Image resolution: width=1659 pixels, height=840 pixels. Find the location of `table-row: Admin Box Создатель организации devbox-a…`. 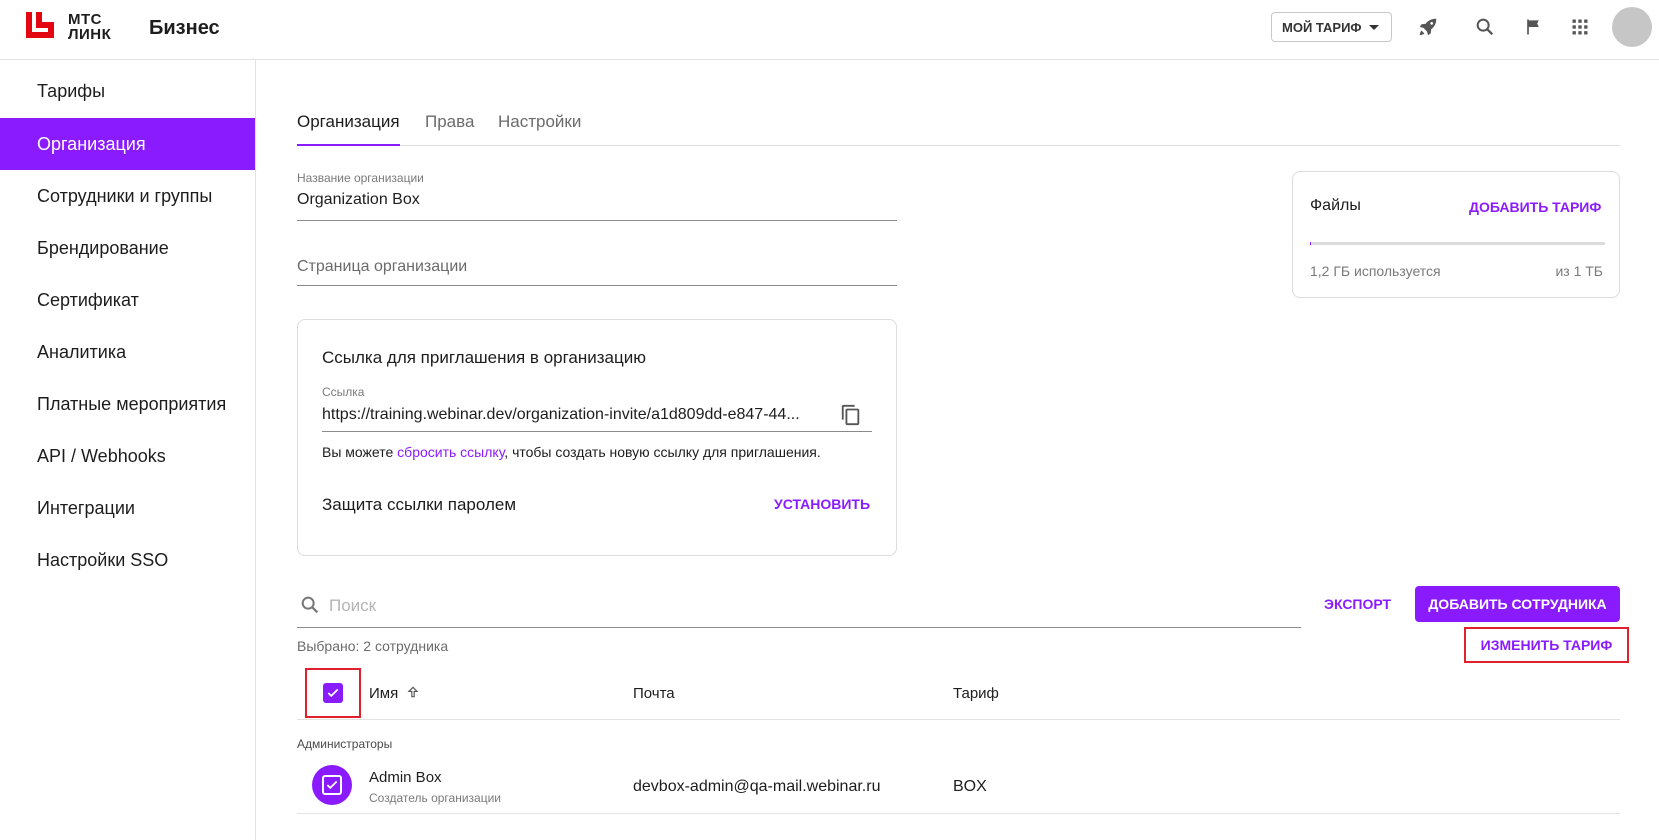

table-row: Admin Box Создатель организации devbox-a… is located at coordinates (958, 785).